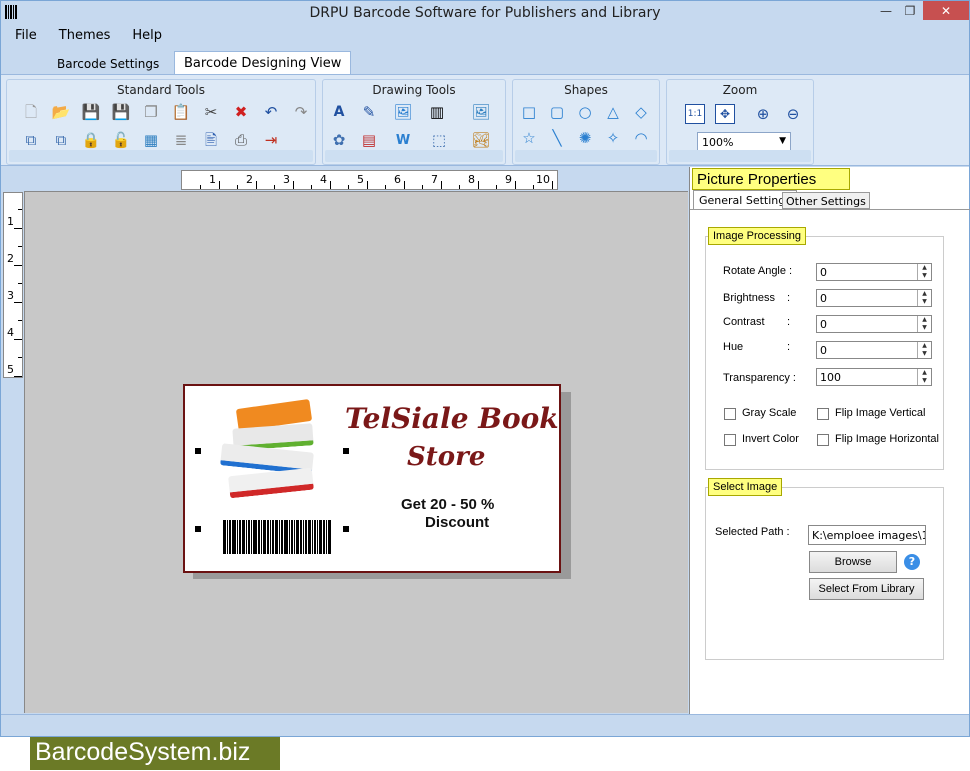  What do you see at coordinates (439, 140) in the screenshot?
I see `frame-icon: ⬚` at bounding box center [439, 140].